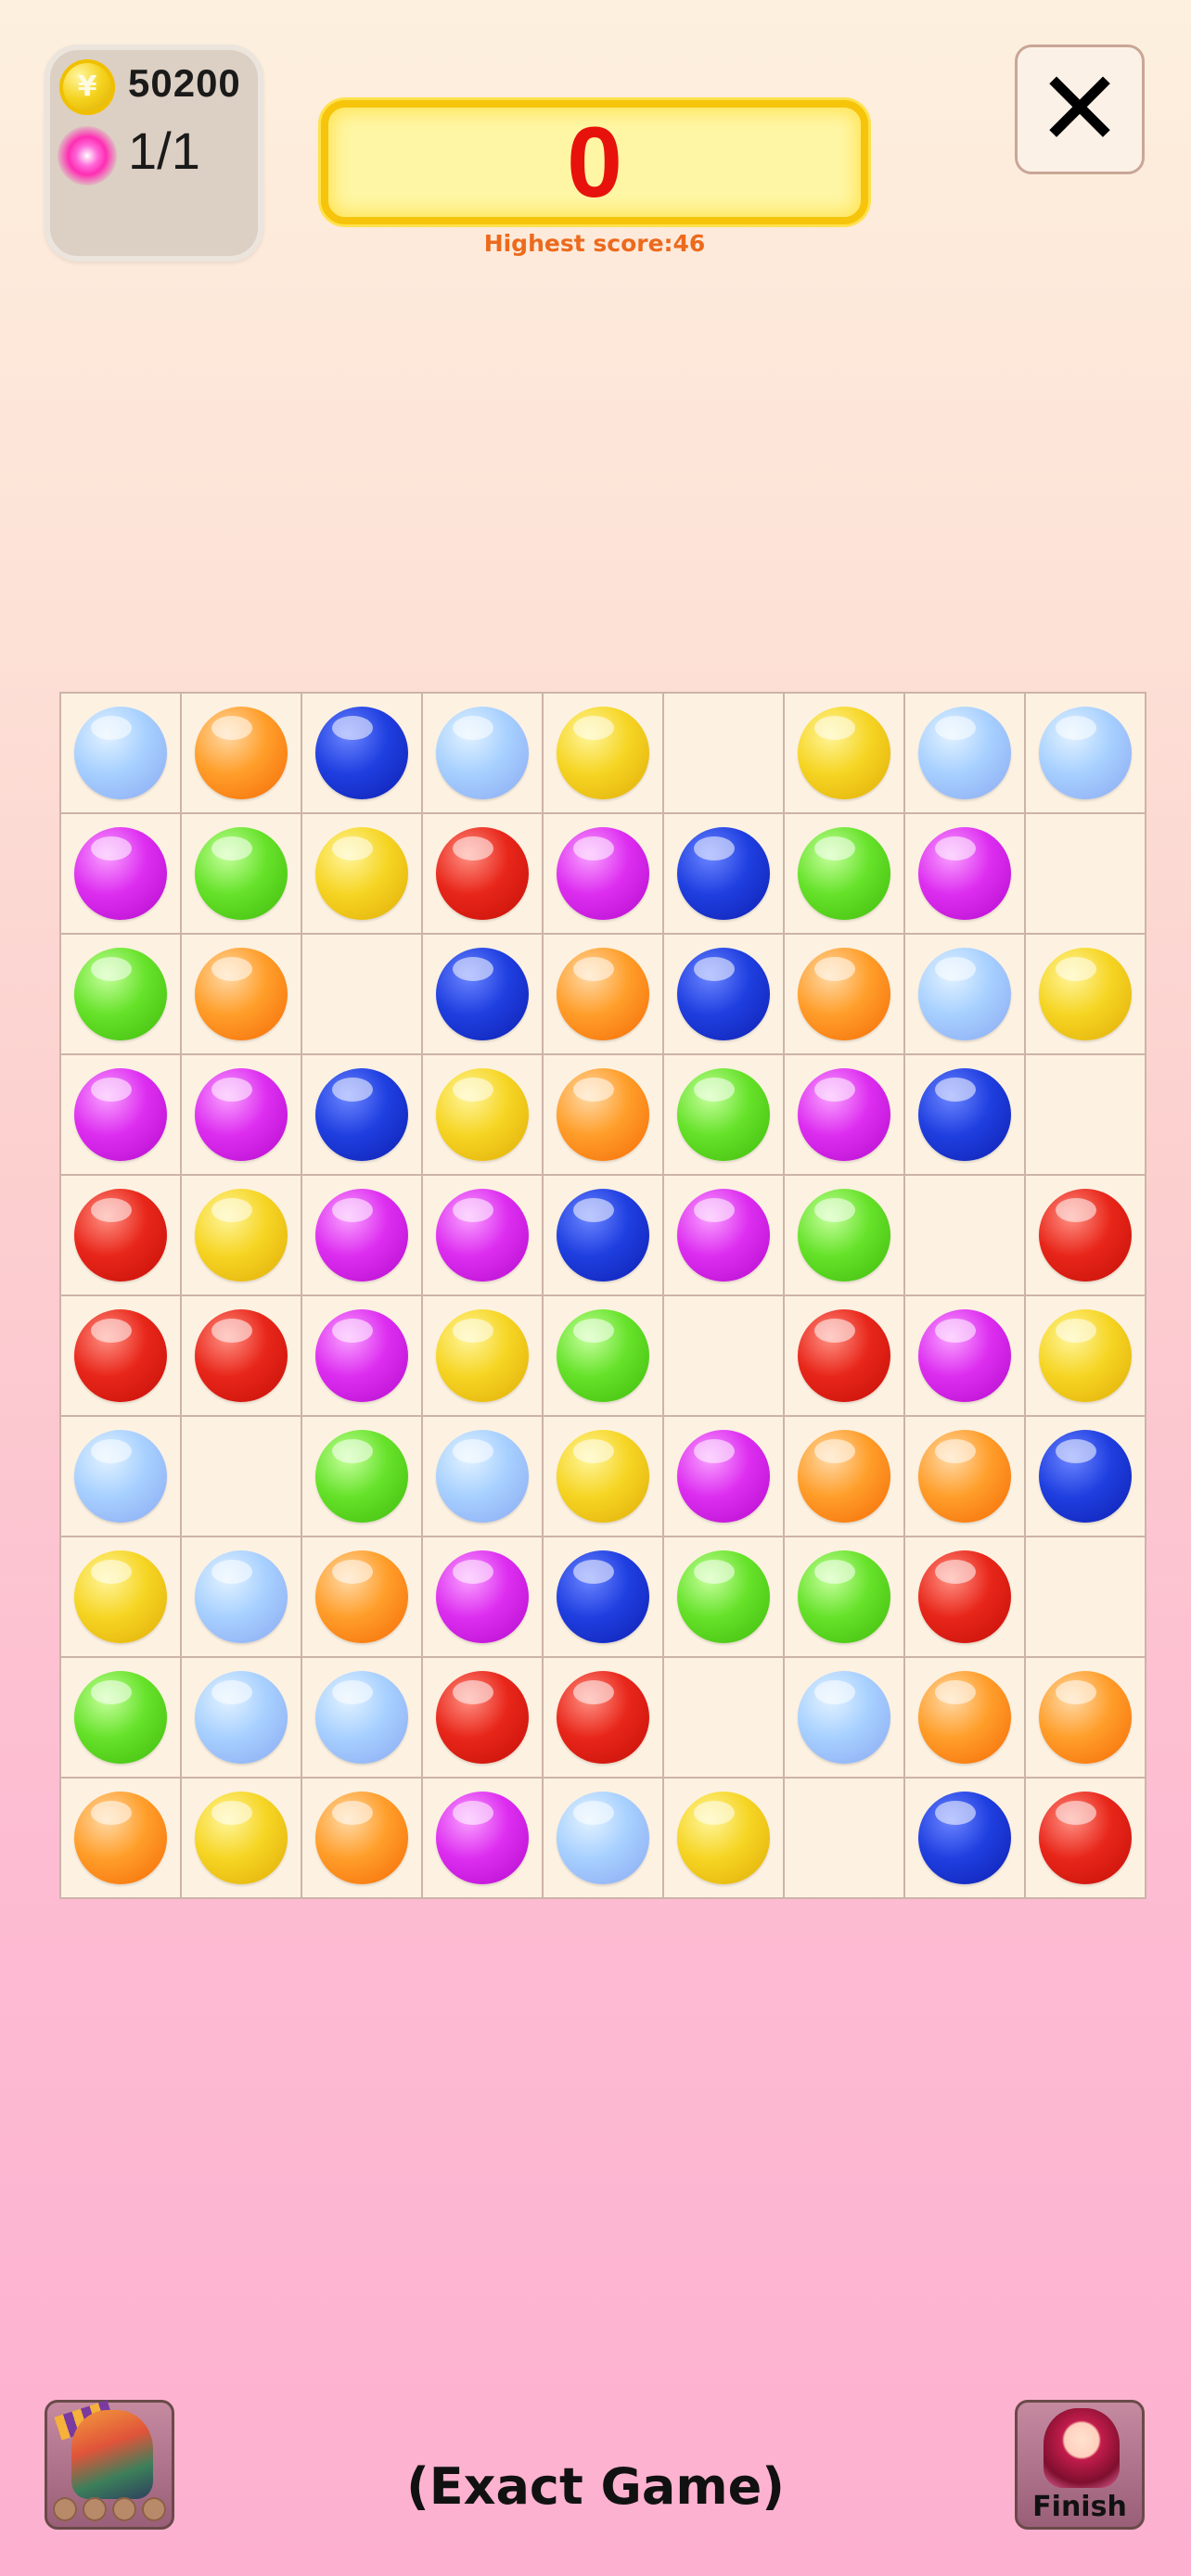  I want to click on finish-button: Finish, so click(1080, 2465).